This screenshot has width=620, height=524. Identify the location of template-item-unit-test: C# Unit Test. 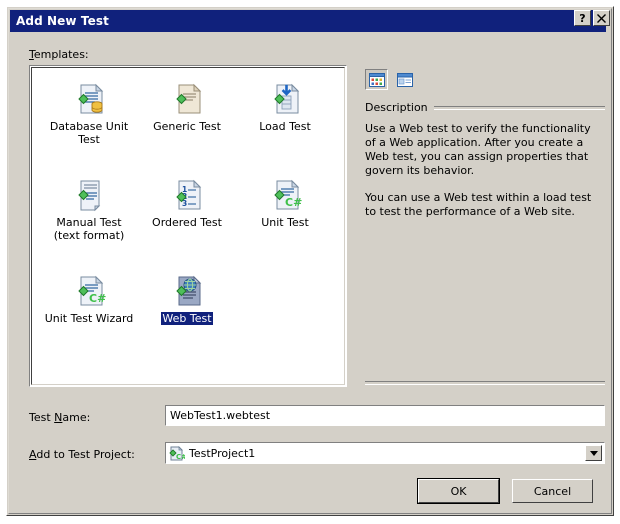
(285, 220).